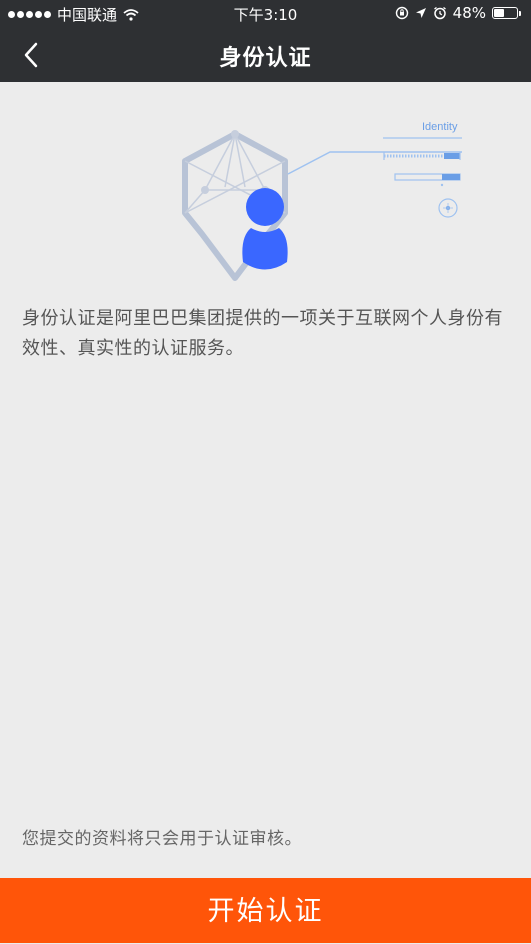 The width and height of the screenshot is (531, 944). Describe the element at coordinates (427, 180) in the screenshot. I see `slider-row` at that location.